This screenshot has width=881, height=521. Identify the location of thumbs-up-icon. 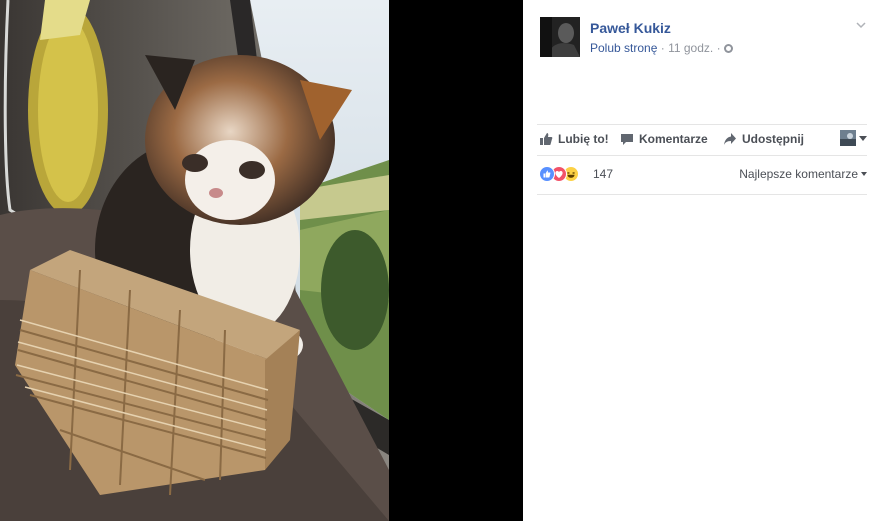
(546, 139).